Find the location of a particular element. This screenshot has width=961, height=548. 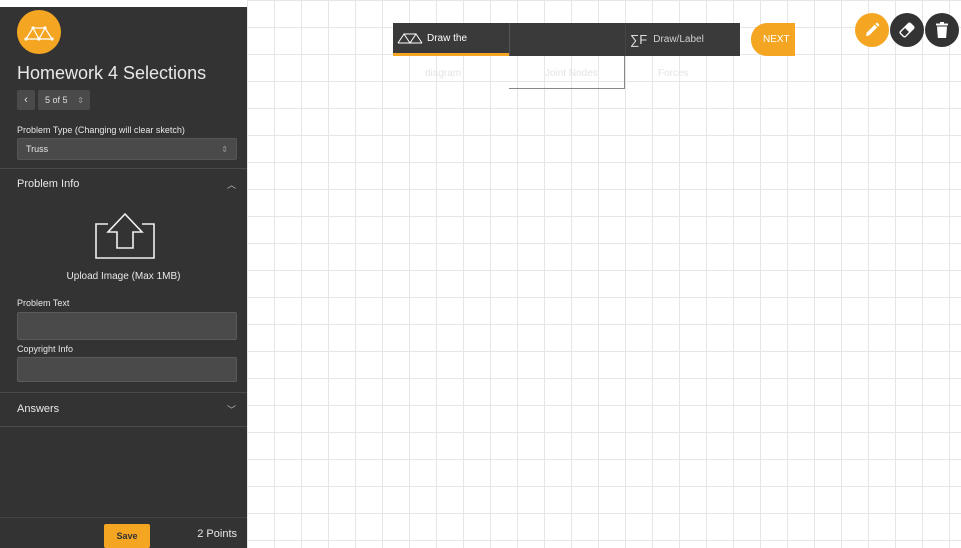

tab-ghost-label: Joint Nodes is located at coordinates (571, 73).